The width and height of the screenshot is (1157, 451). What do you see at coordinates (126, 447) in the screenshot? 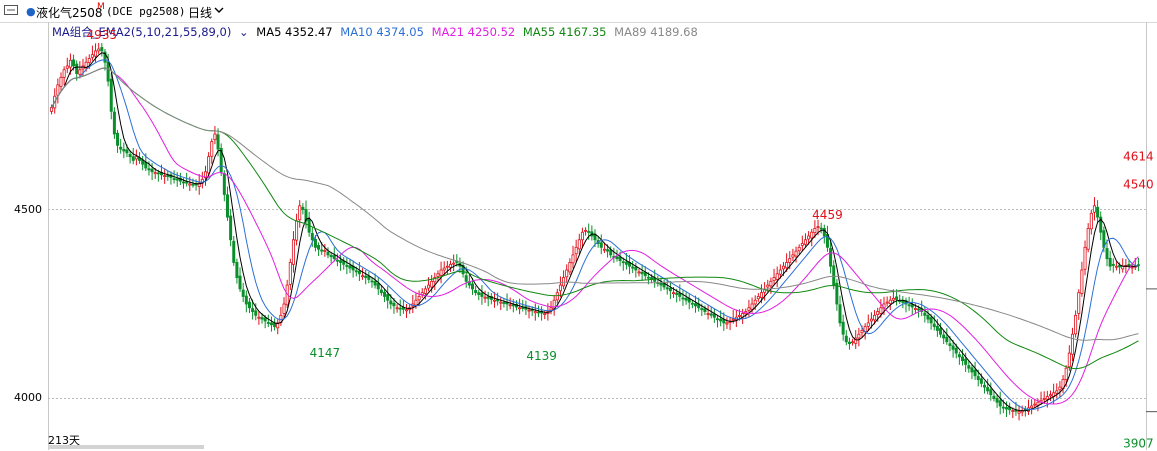
I see `horizontal-scrollbar` at bounding box center [126, 447].